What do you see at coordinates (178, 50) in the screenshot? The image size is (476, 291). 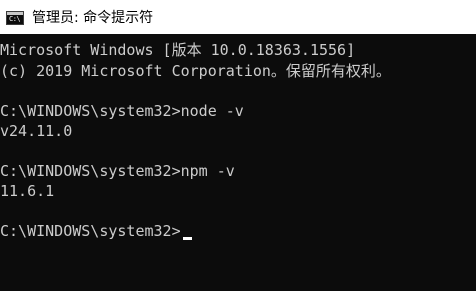 I see `version-line: Microsoft Windows [版本 10.0.18363.1556]` at bounding box center [178, 50].